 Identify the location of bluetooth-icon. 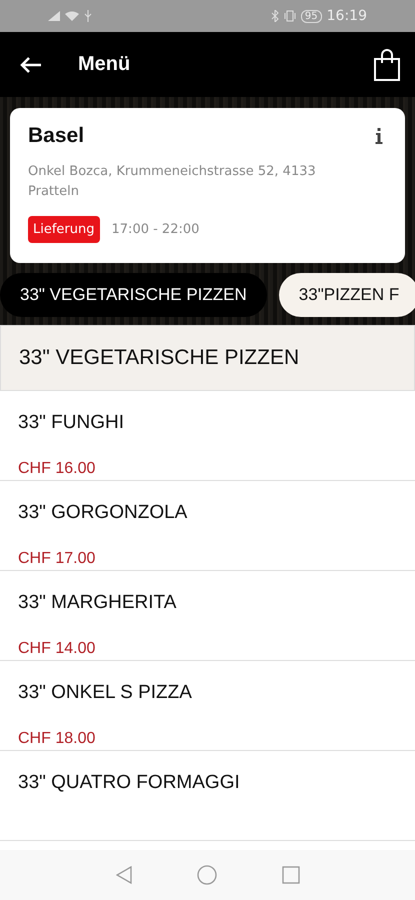
(274, 16).